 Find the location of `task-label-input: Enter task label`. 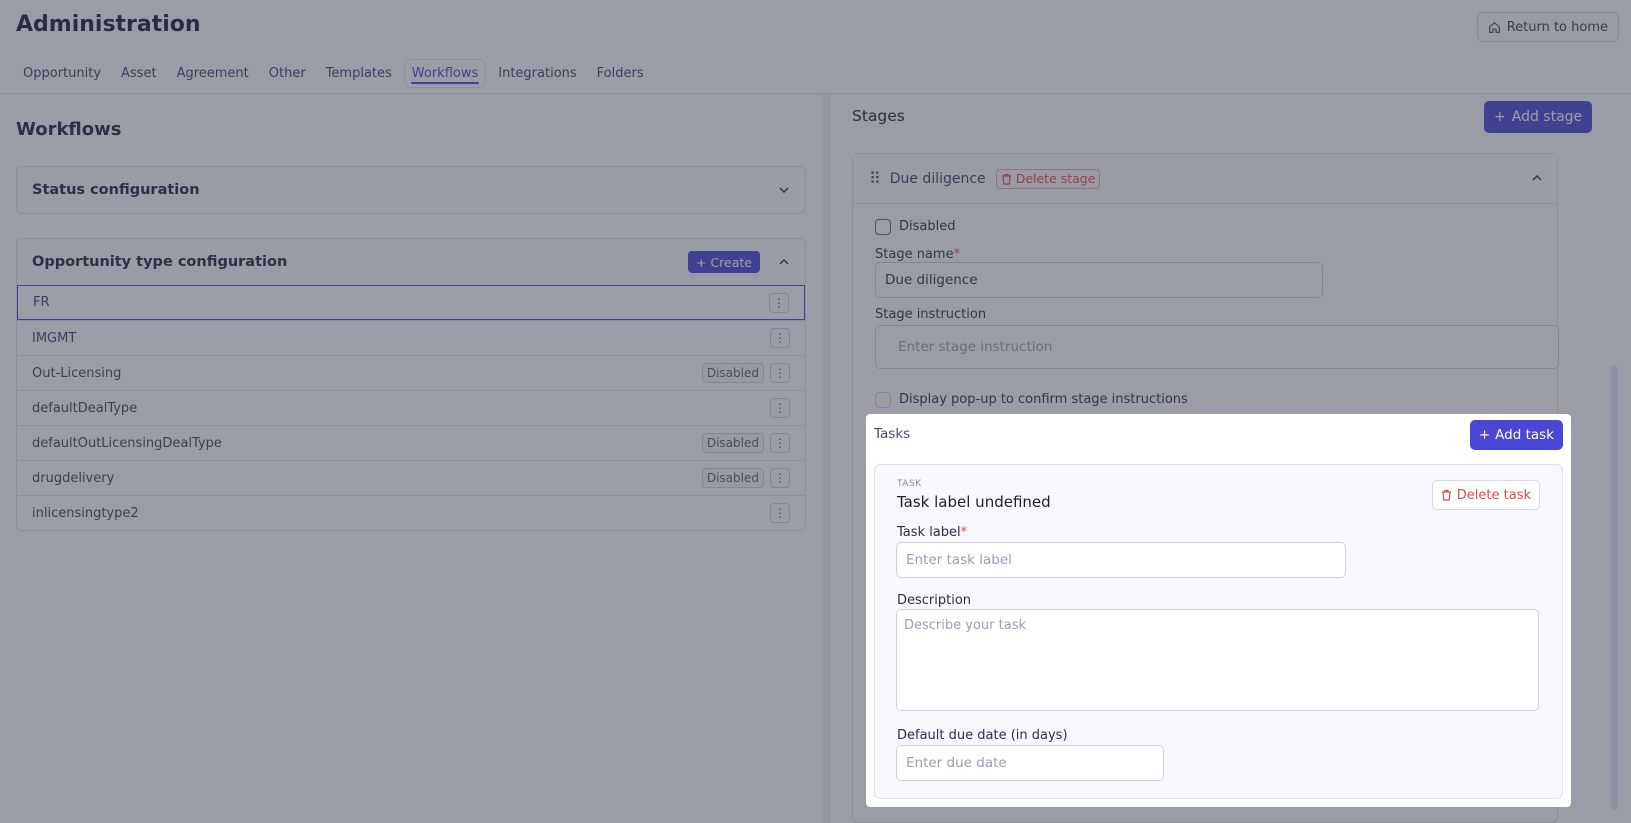

task-label-input: Enter task label is located at coordinates (1121, 560).